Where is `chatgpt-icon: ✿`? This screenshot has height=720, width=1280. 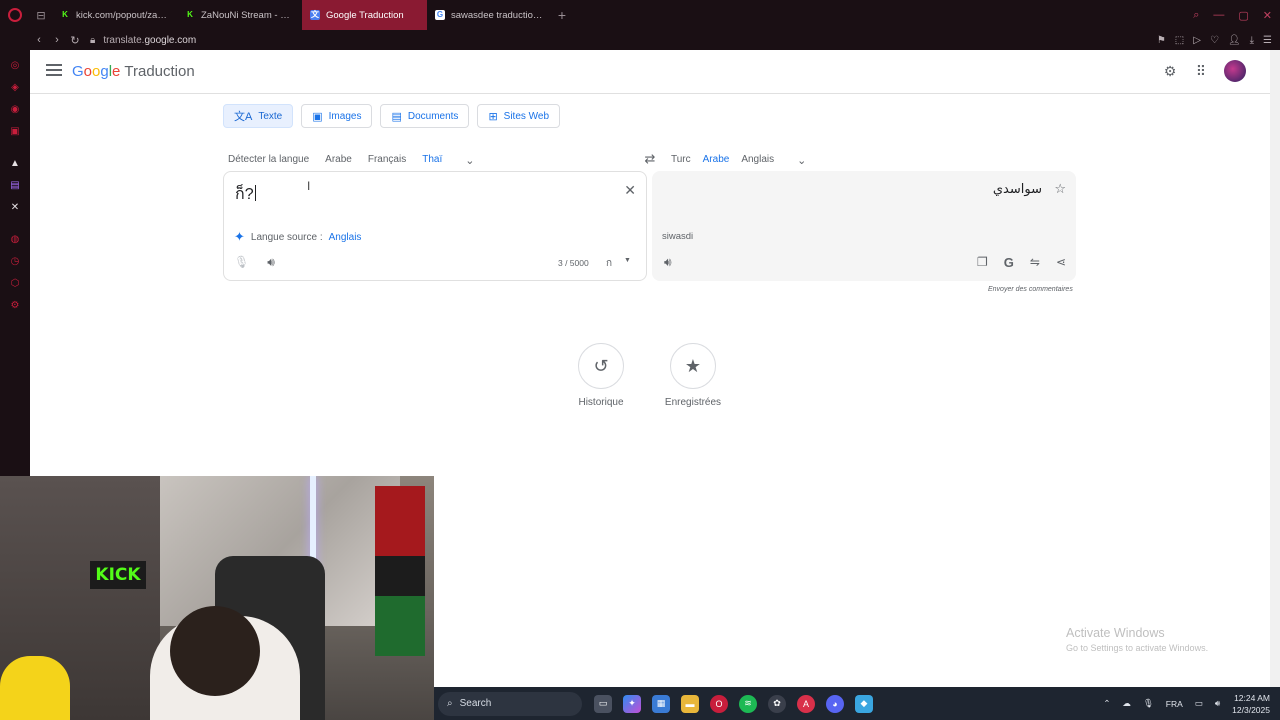
chatgpt-icon: ✿ is located at coordinates (777, 703).